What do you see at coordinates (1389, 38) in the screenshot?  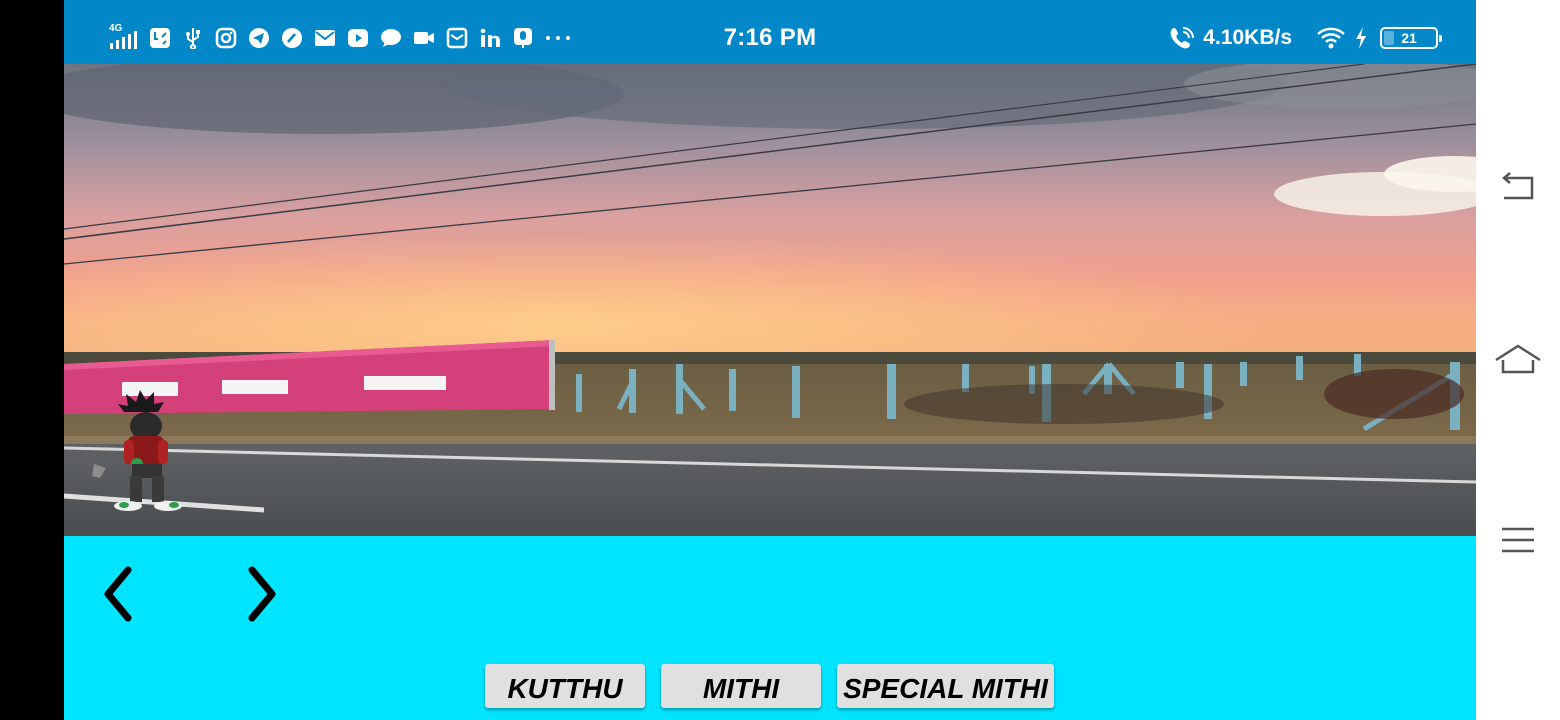 I see `battery-fill` at bounding box center [1389, 38].